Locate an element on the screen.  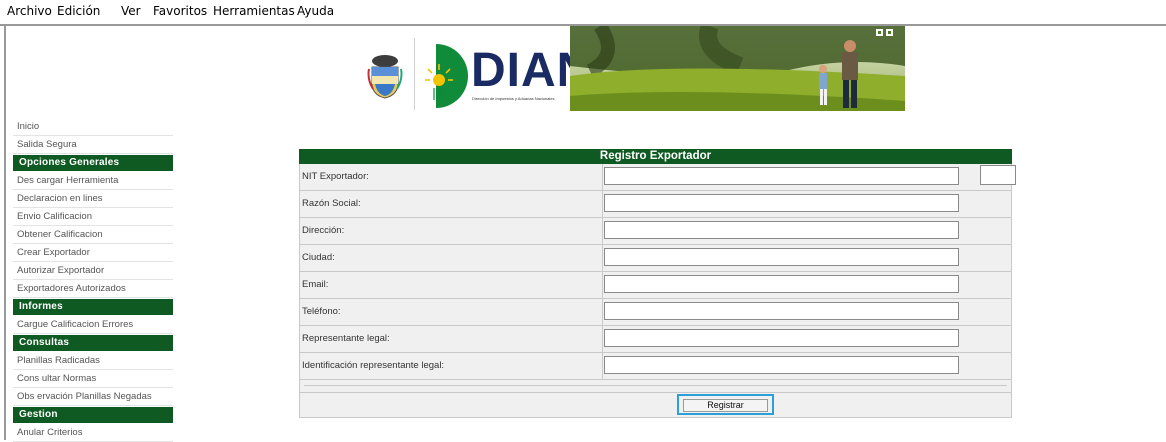
sidebar-item-crear-exportador: Crear Exportador is located at coordinates (93, 253).